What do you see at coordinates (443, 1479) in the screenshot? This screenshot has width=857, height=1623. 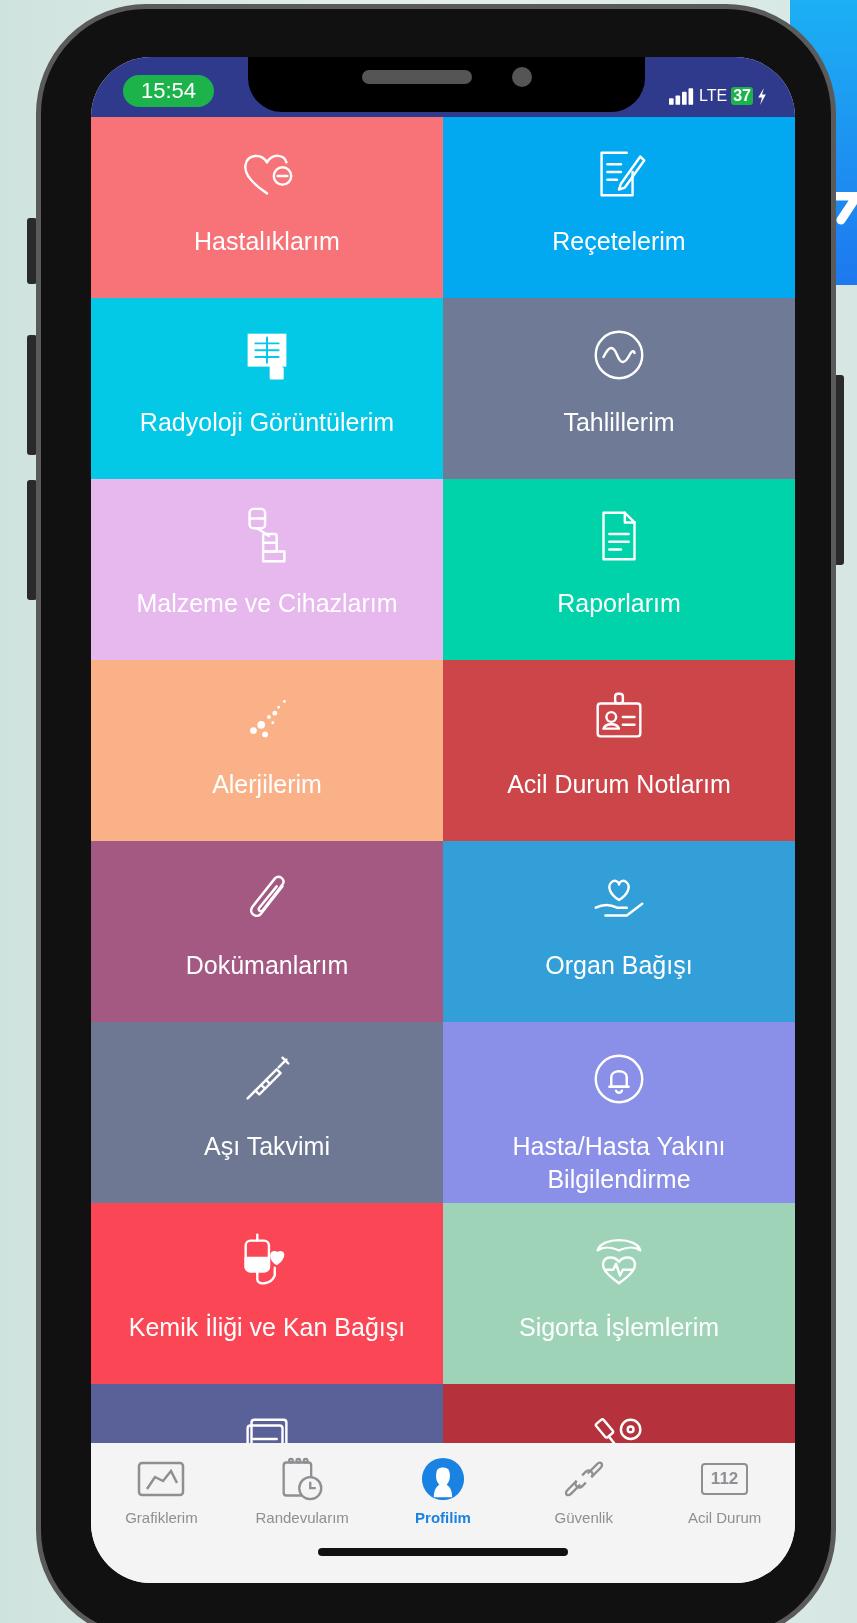 I see `person-icon` at bounding box center [443, 1479].